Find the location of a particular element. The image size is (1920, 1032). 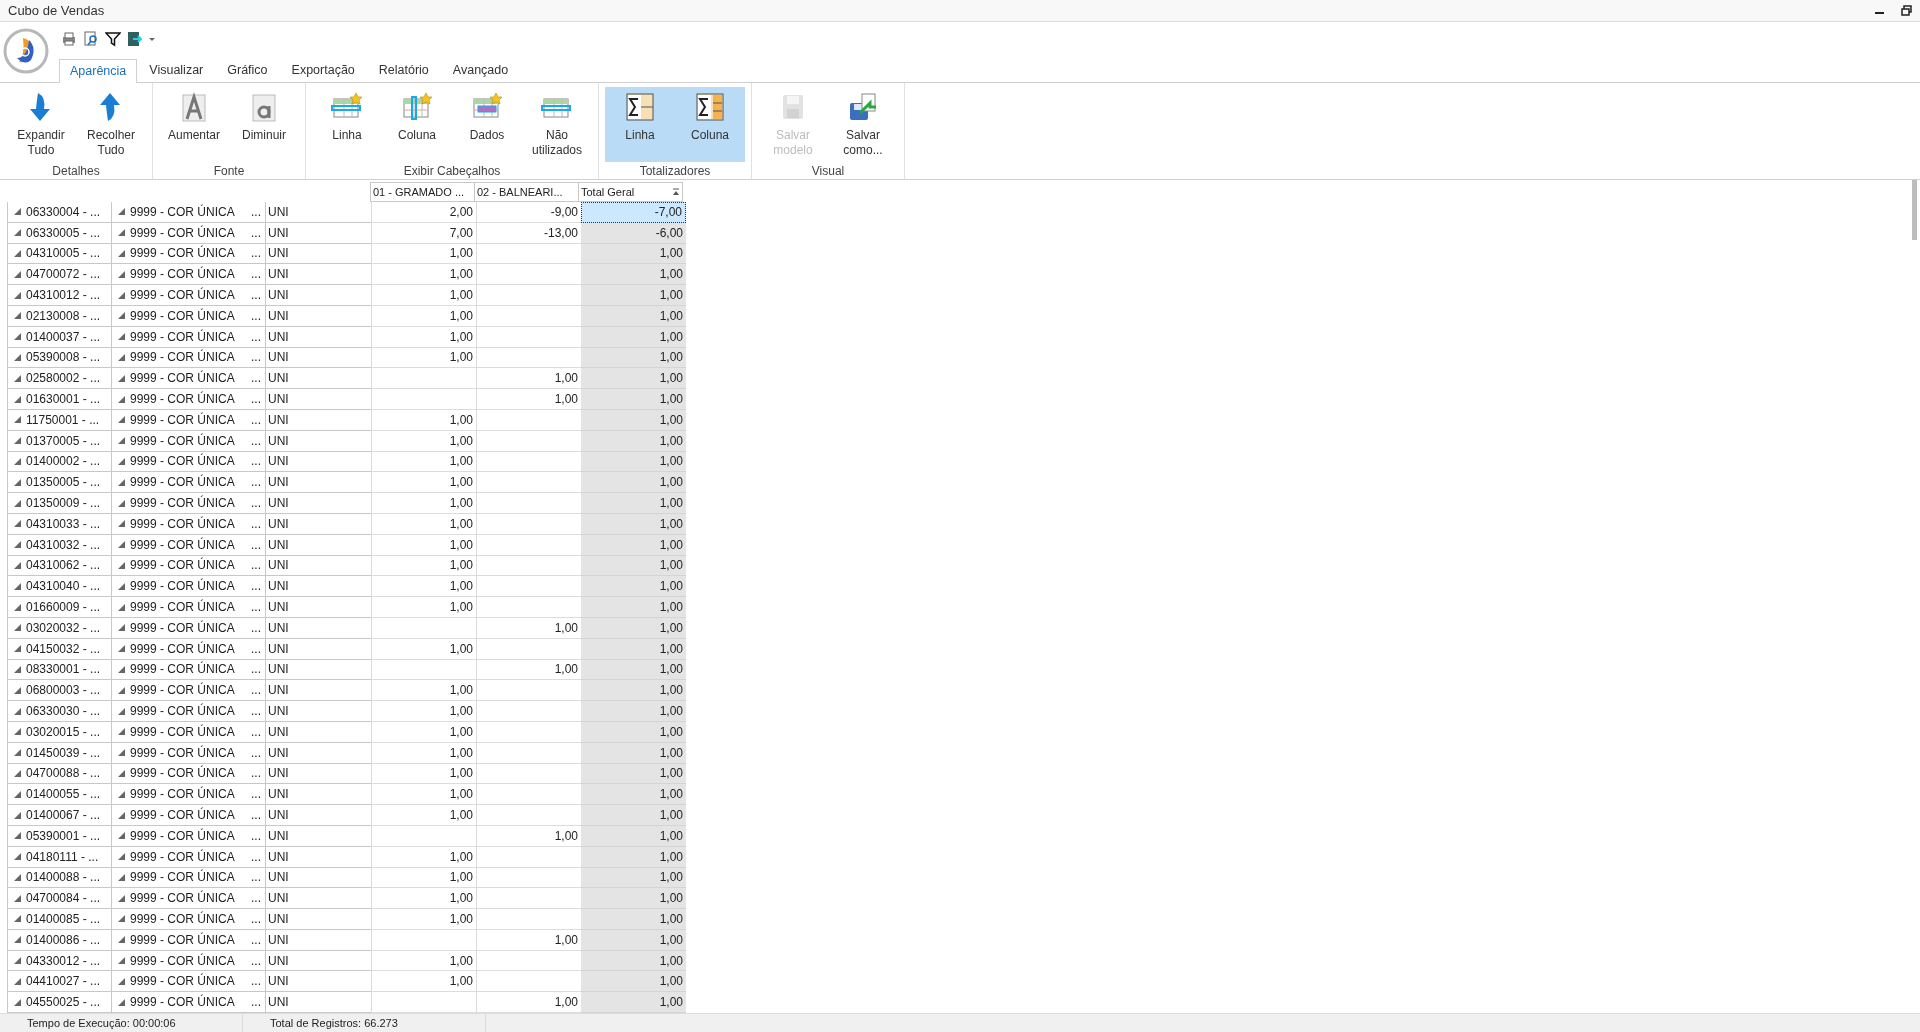

ribbon-button: Aumentar is located at coordinates (194, 124).